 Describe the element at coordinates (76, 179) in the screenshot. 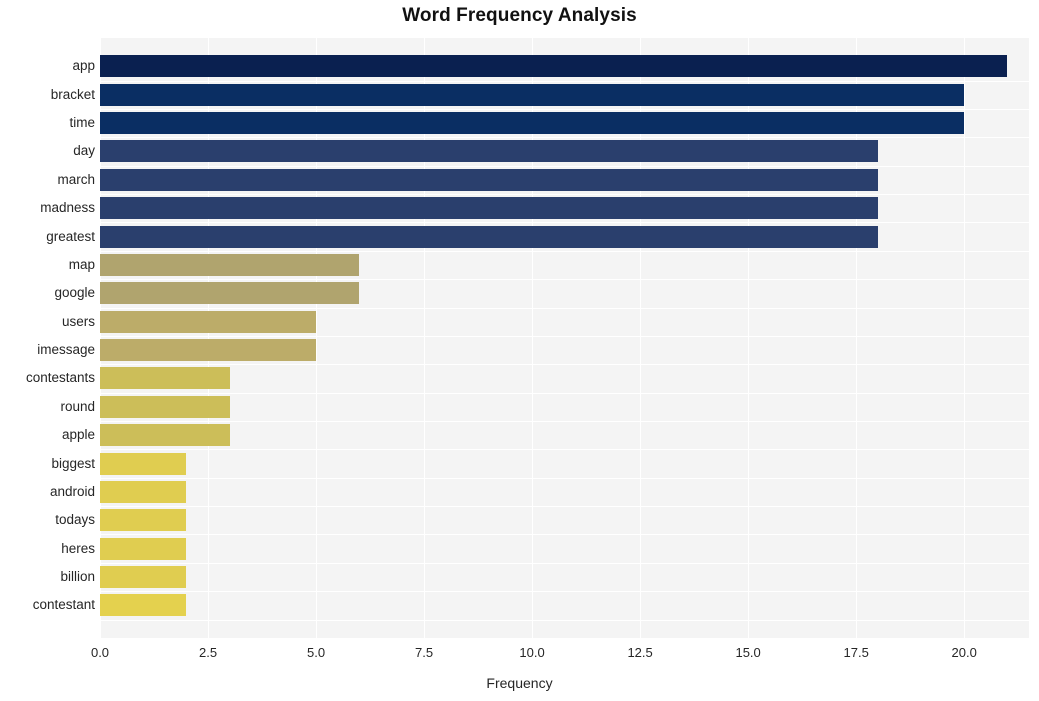

I see `y-tick-label-march: march` at that location.